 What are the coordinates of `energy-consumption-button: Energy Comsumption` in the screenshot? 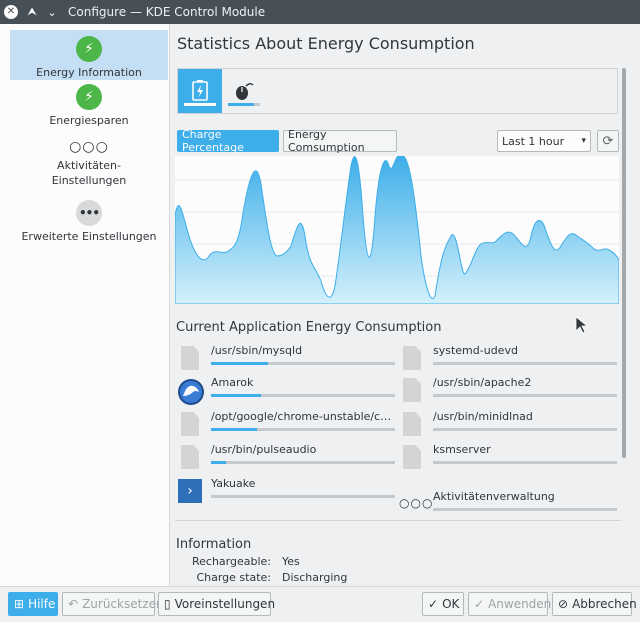 It's located at (340, 141).